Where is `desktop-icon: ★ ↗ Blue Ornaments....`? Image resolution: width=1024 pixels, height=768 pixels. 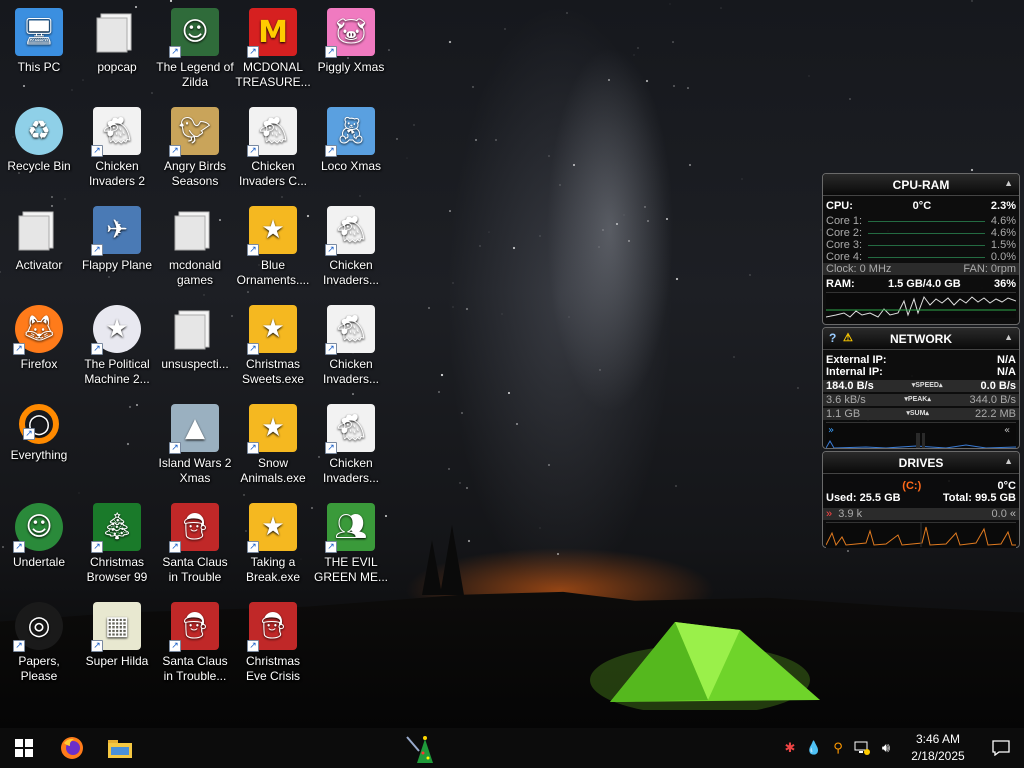
desktop-icon: ★ ↗ Blue Ornaments.... is located at coordinates (273, 247).